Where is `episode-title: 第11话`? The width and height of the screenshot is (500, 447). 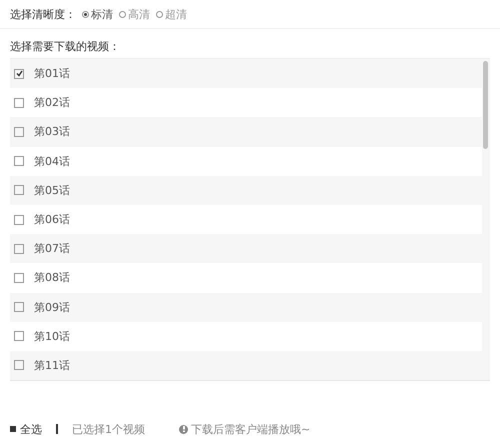 episode-title: 第11话 is located at coordinates (52, 365).